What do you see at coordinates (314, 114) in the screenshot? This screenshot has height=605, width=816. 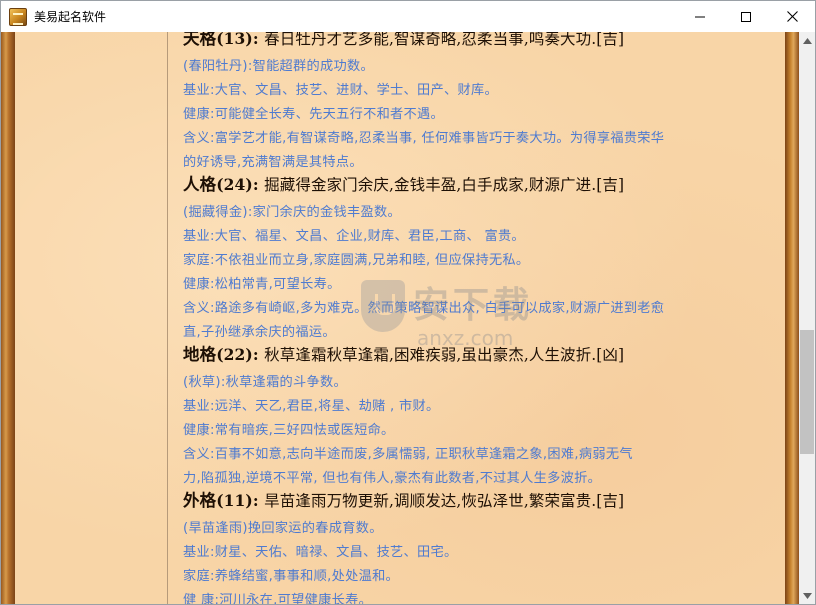 I see `analysis-line: 健康:可能健全长寿、先天五行不和者不遇。` at bounding box center [314, 114].